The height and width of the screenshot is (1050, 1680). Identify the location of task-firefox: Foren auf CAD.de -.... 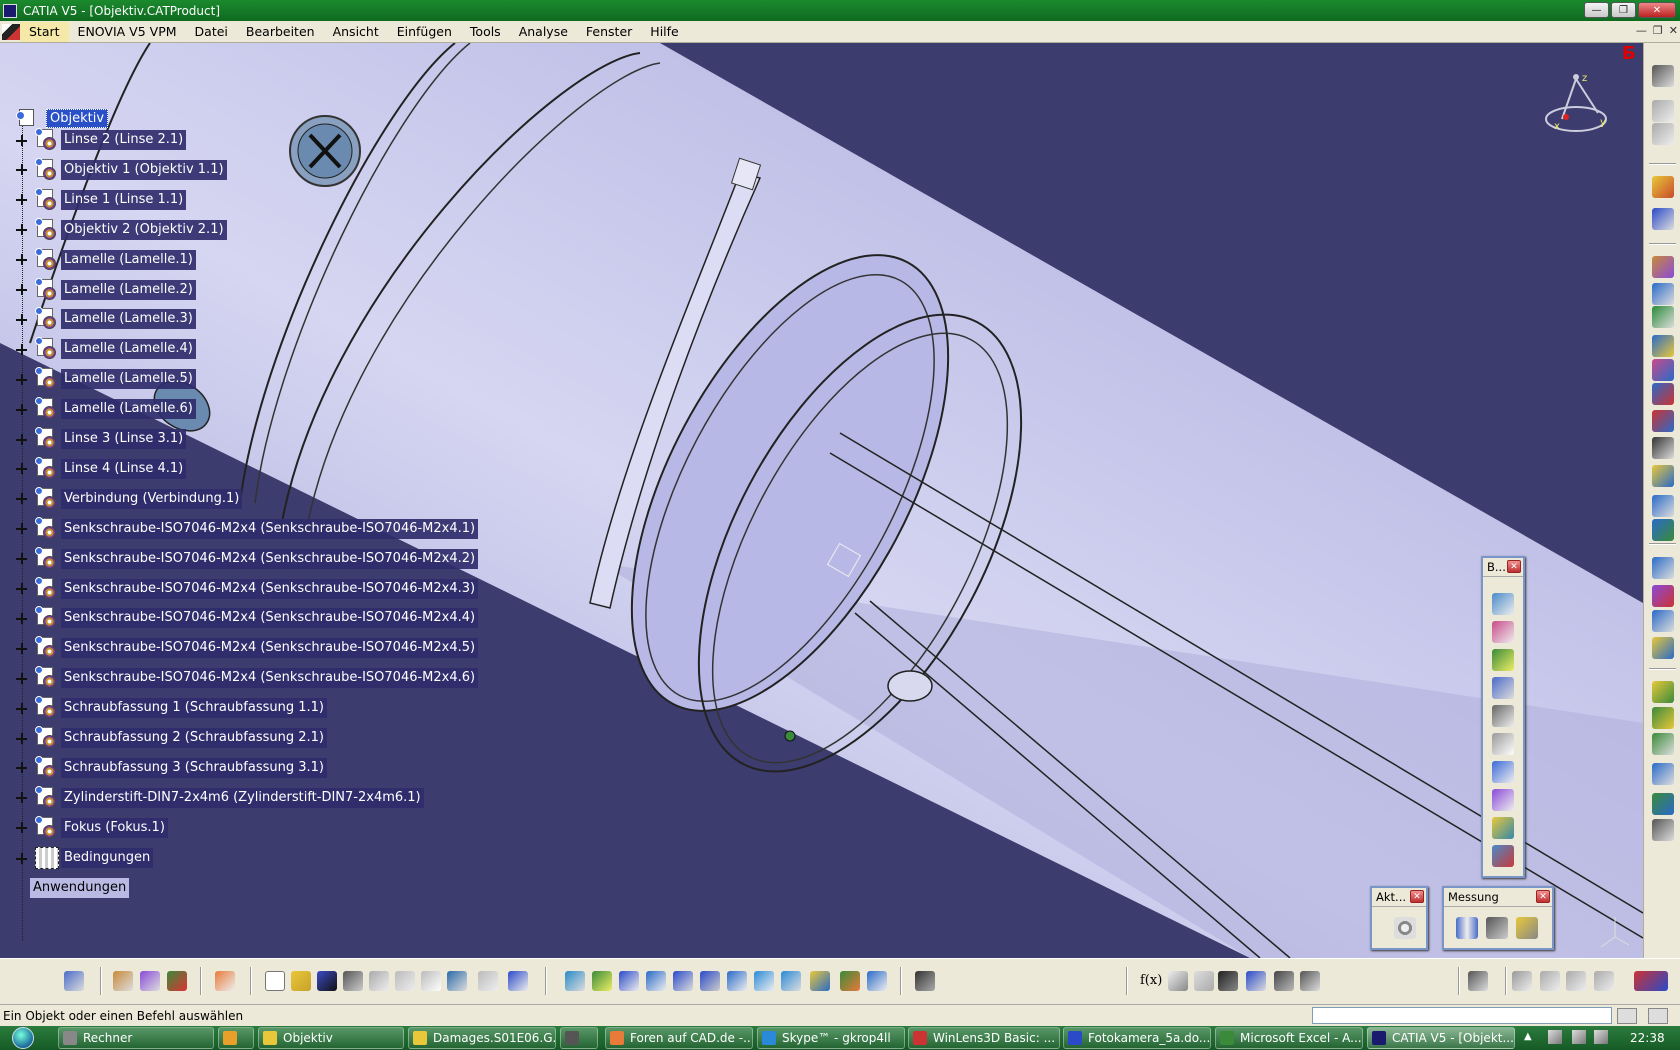
(679, 1038).